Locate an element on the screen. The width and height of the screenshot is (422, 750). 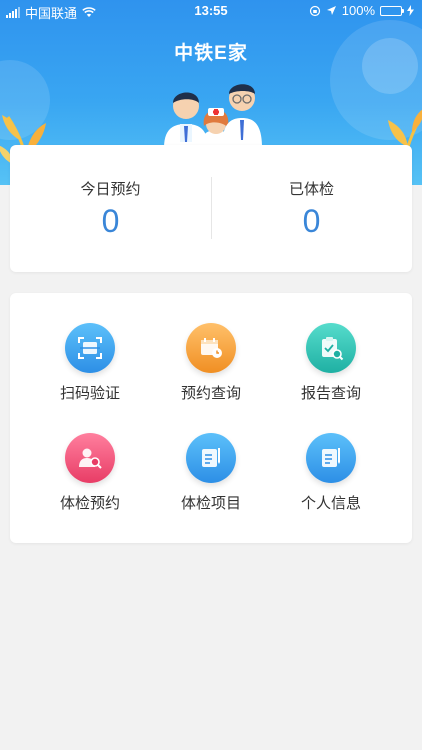
status-bar: 中国联通 13:55 100% is located at coordinates (211, 11).